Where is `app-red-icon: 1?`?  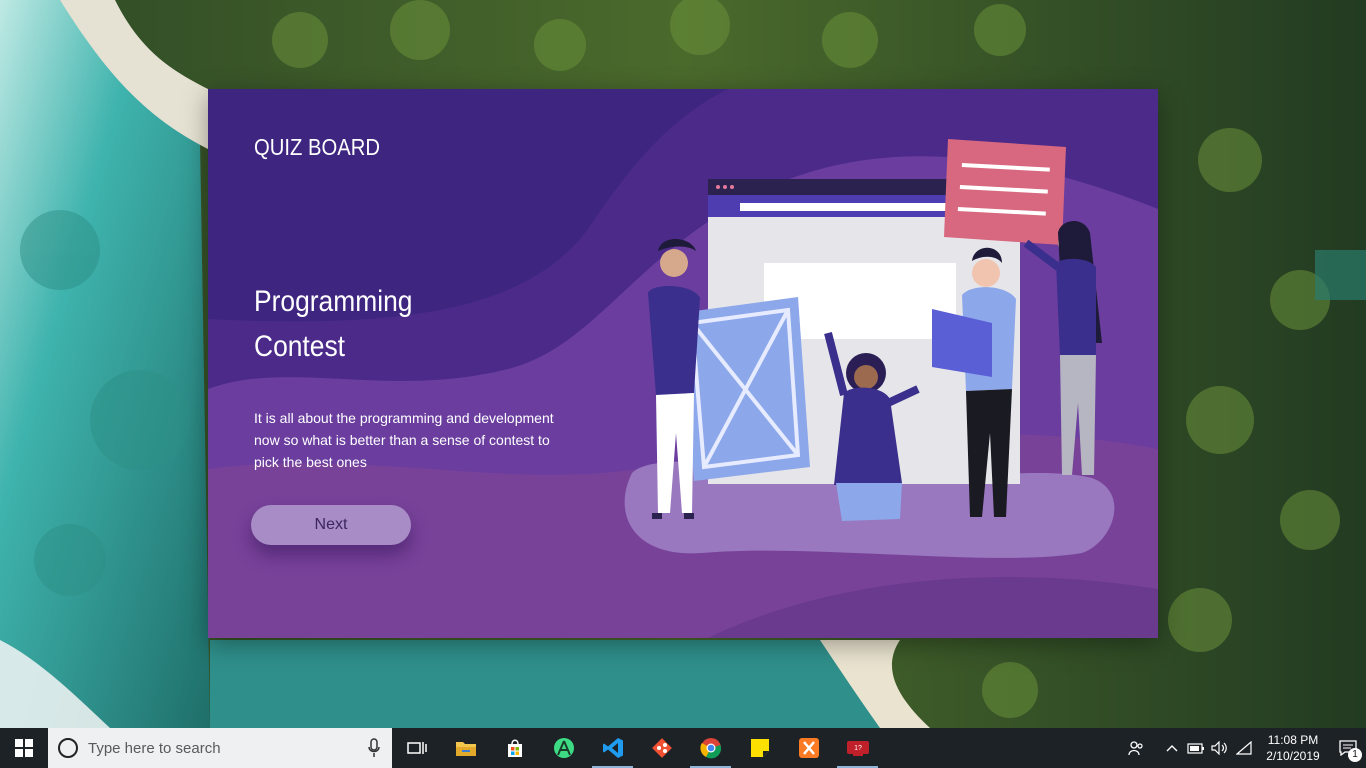 app-red-icon: 1? is located at coordinates (857, 748).